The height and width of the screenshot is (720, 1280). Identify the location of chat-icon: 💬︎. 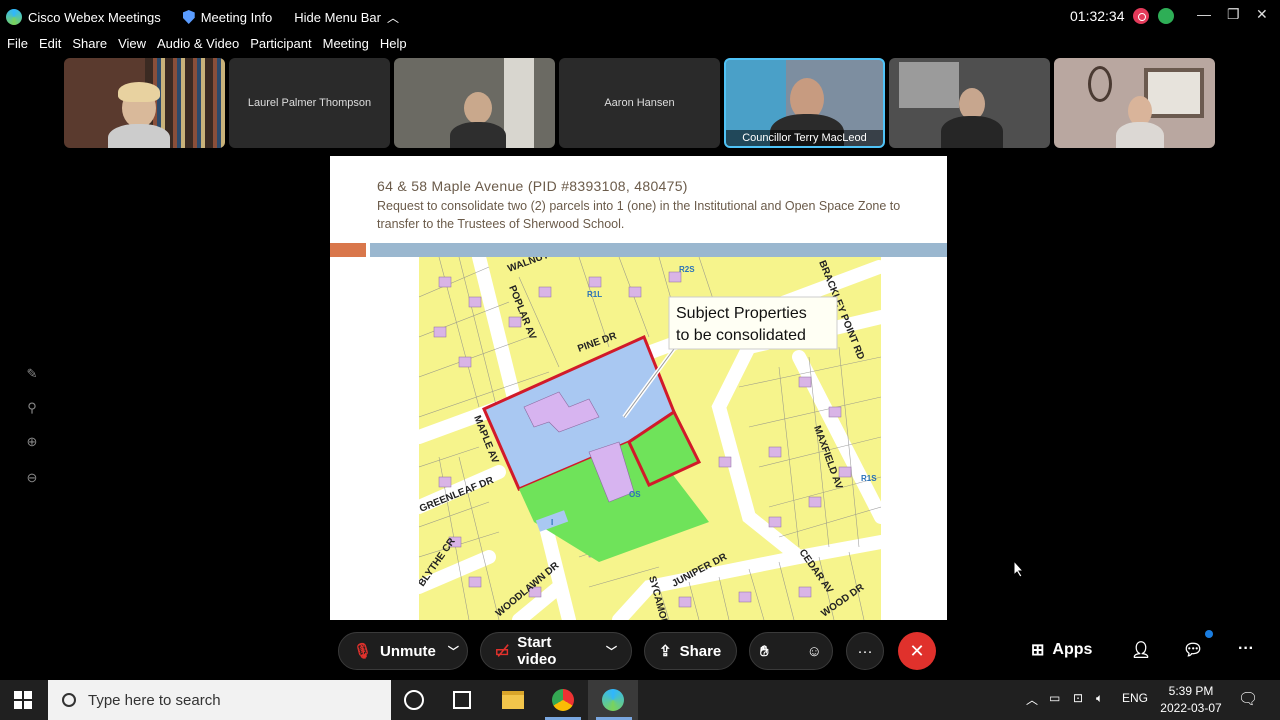
(1193, 650).